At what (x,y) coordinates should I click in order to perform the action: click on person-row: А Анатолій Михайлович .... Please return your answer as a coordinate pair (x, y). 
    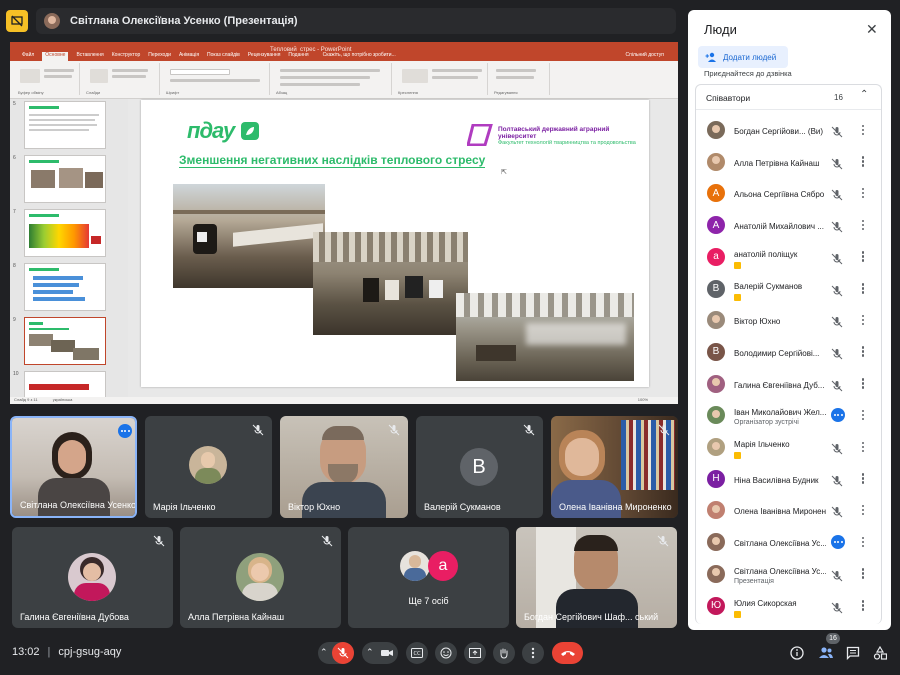
    Looking at the image, I should click on (788, 225).